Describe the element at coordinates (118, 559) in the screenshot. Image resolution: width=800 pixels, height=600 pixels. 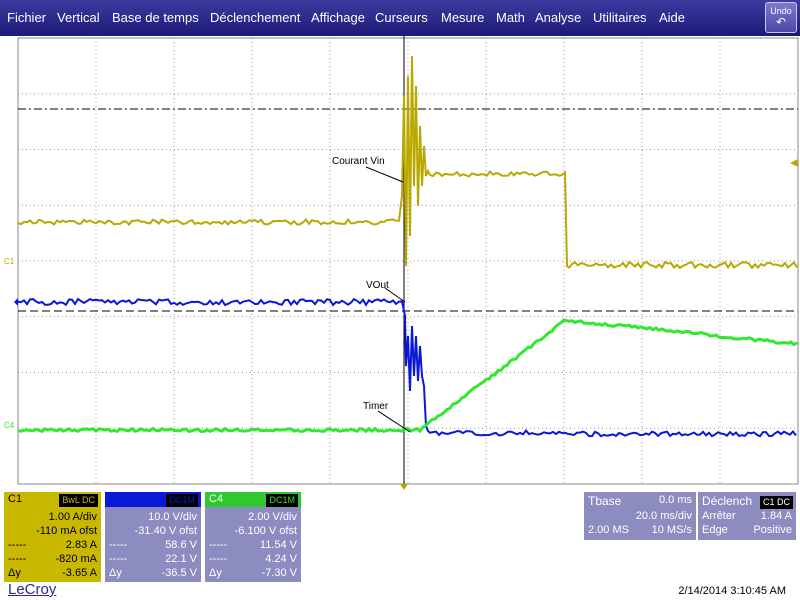
I see `c3-cursor2-icon: -----` at that location.